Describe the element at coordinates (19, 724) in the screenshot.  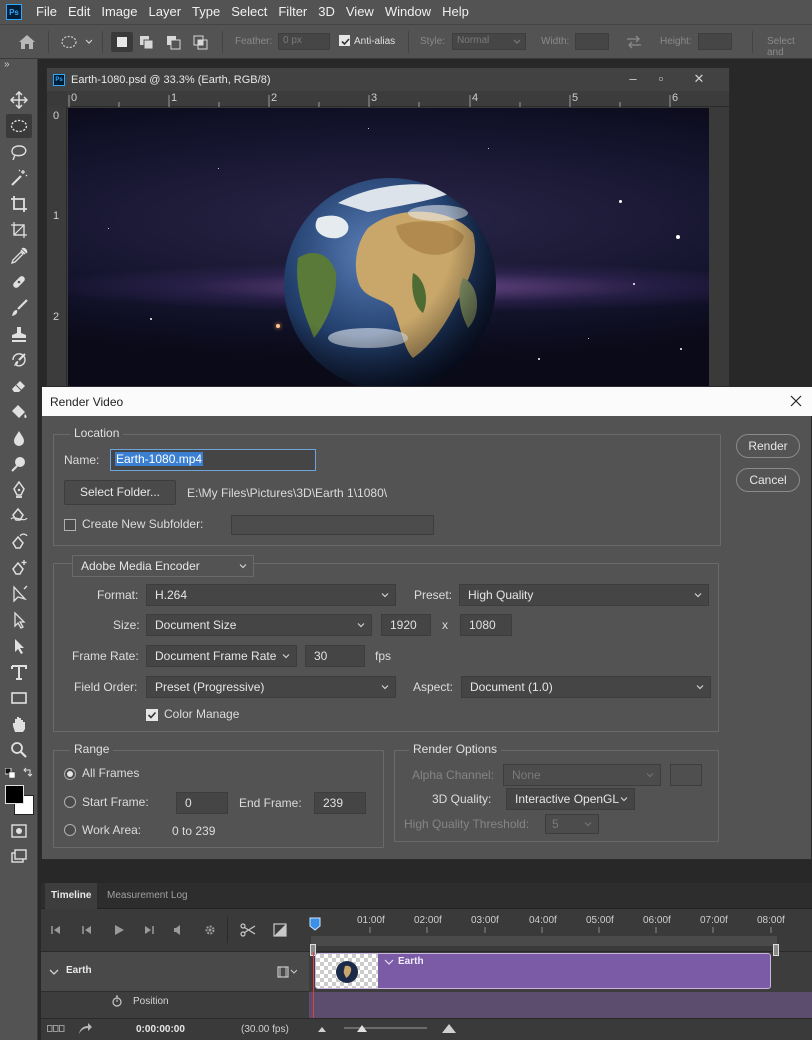
I see `hand-icon` at that location.